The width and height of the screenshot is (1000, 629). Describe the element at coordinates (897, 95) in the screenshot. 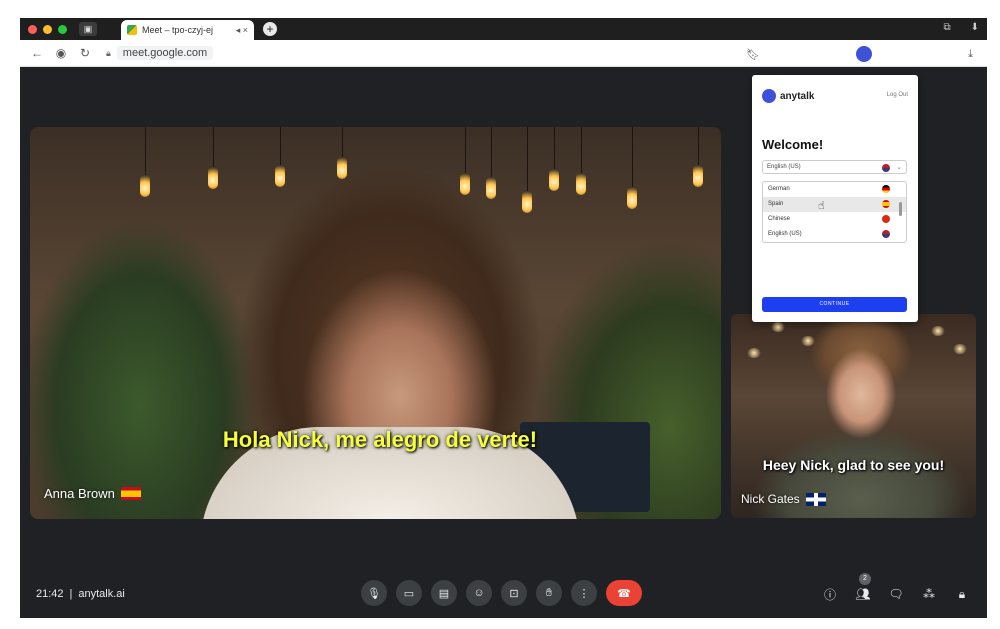

I see `logout-link: Log Out` at that location.